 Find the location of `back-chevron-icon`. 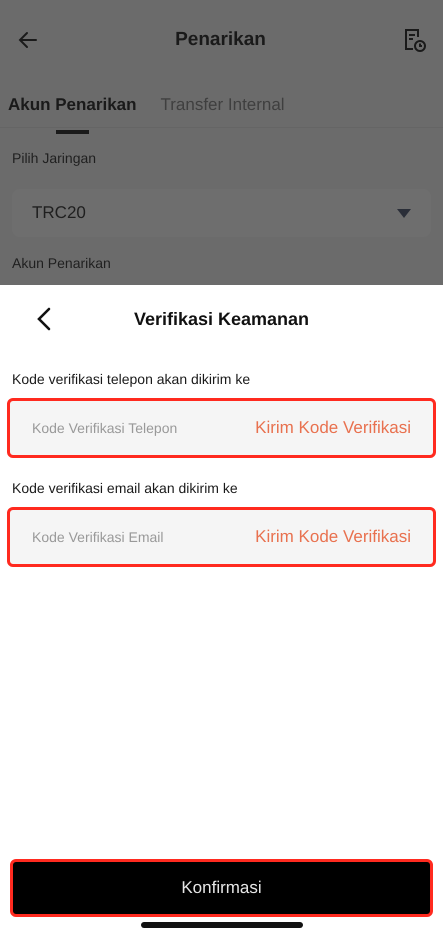

back-chevron-icon is located at coordinates (44, 319).